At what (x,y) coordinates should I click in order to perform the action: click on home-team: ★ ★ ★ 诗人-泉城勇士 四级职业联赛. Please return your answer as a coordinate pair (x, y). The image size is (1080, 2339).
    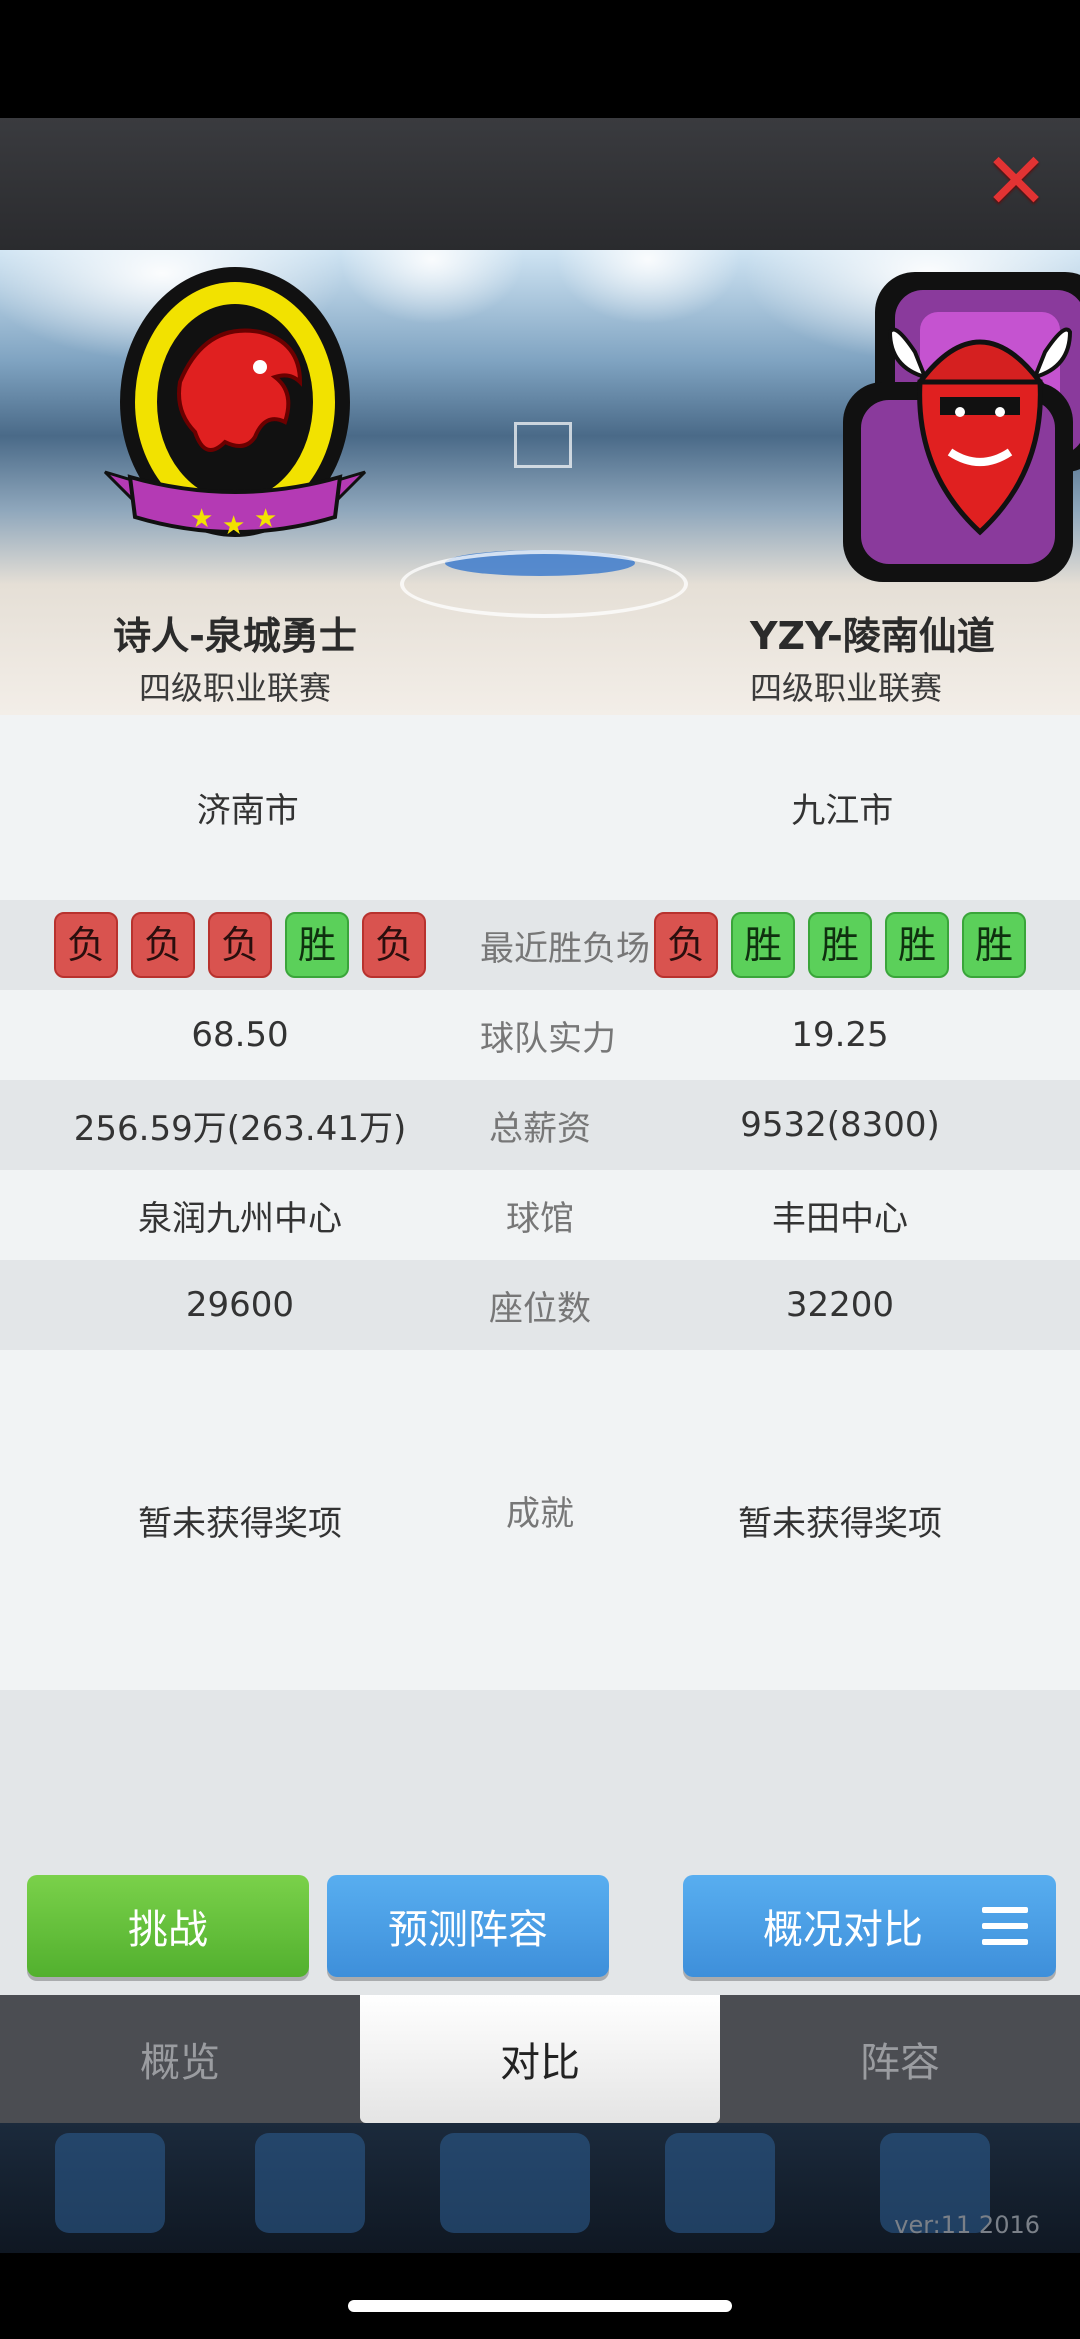
    Looking at the image, I should click on (235, 482).